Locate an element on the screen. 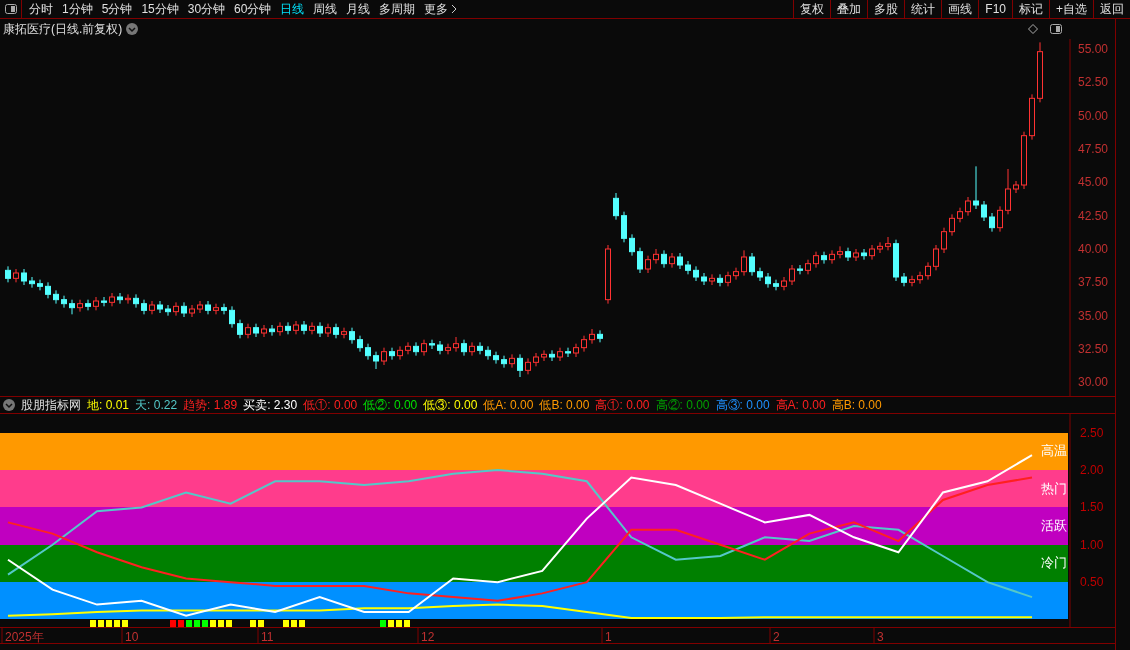  price-axis-label: 40.00 is located at coordinates (1093, 249).